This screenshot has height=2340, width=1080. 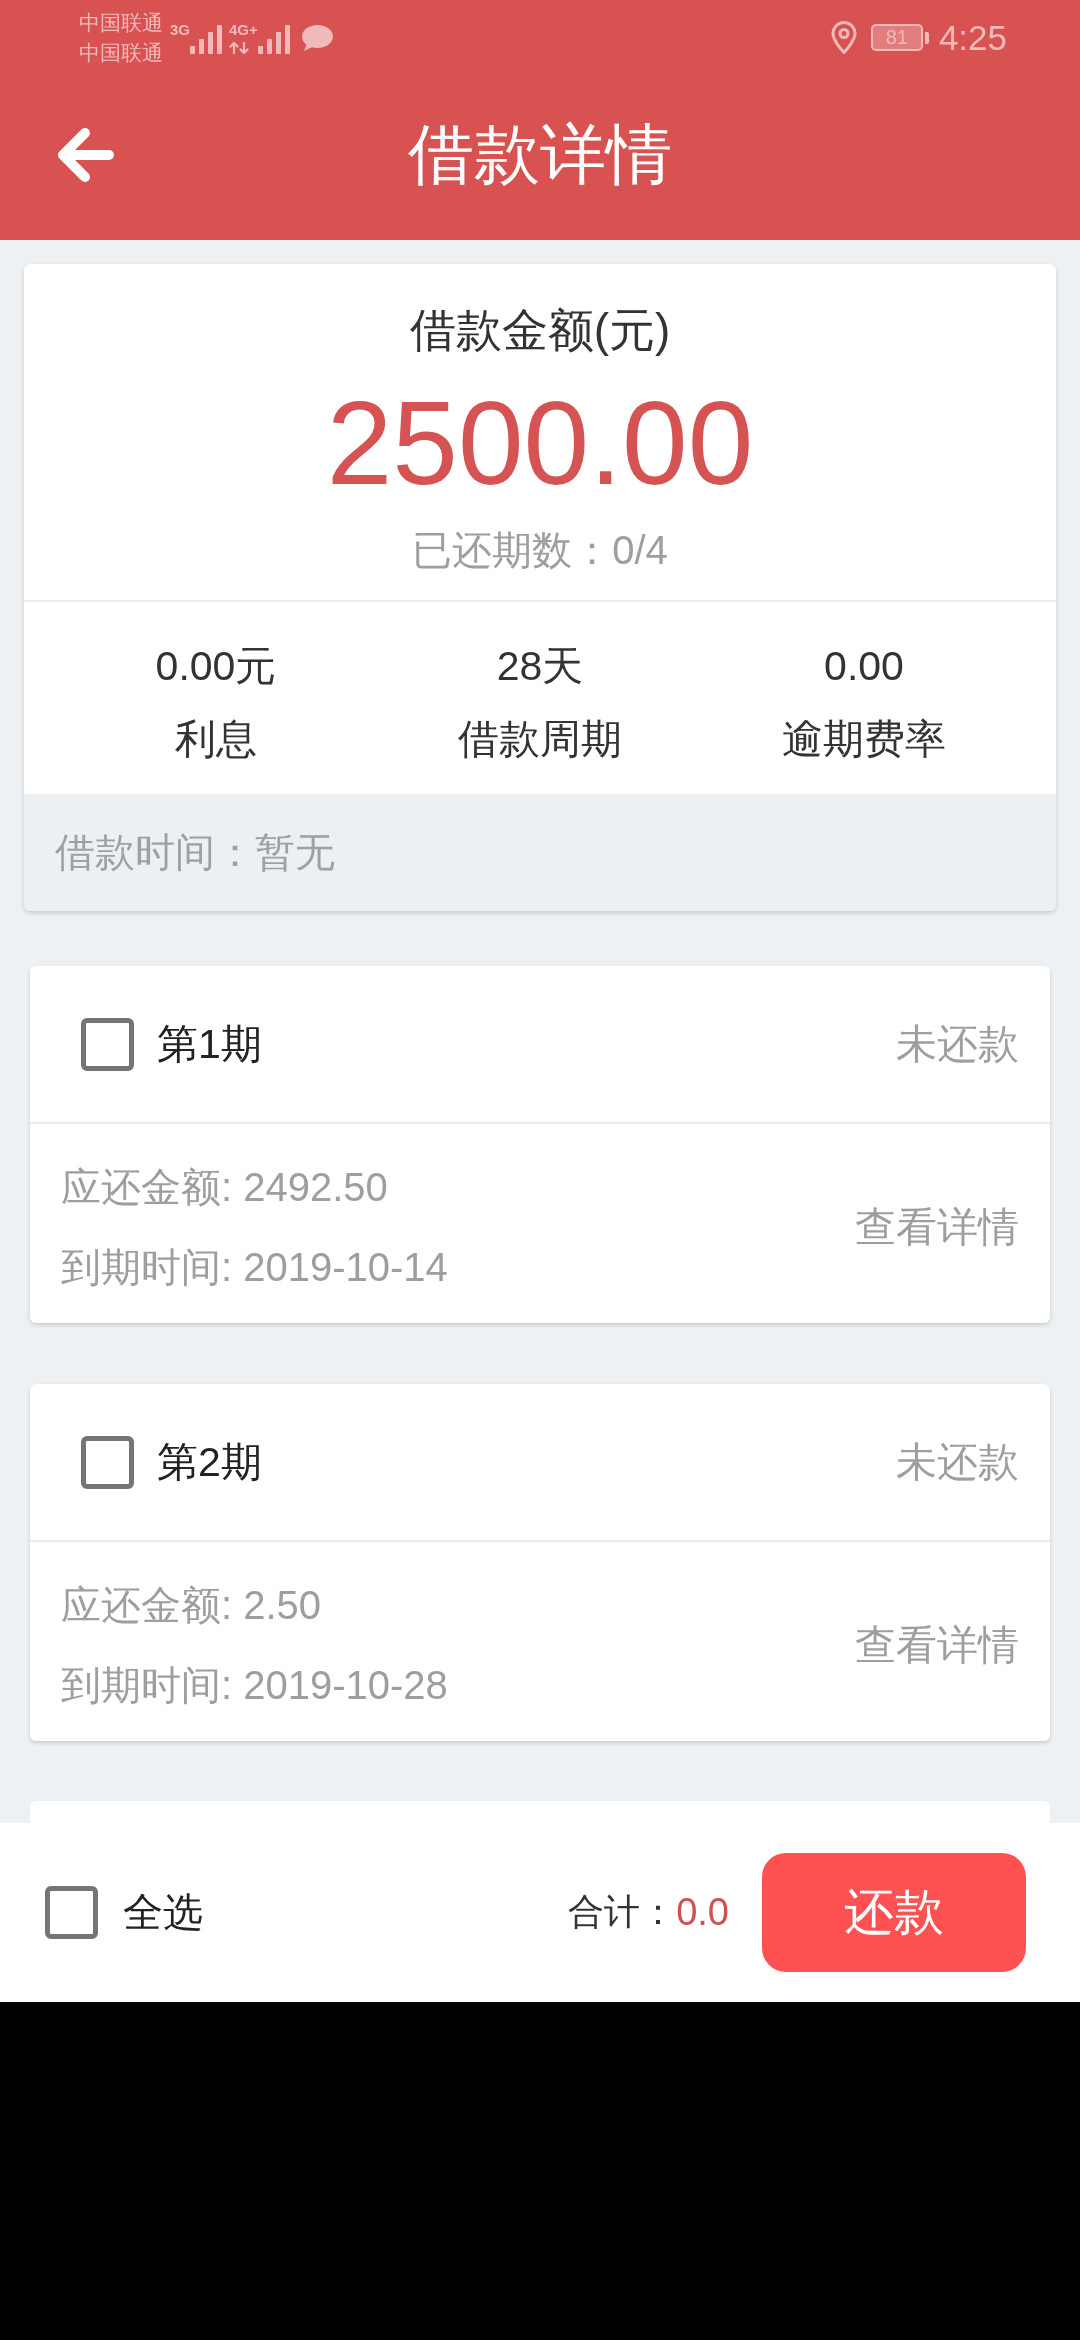 What do you see at coordinates (209, 1462) in the screenshot?
I see `period-title: 第2期` at bounding box center [209, 1462].